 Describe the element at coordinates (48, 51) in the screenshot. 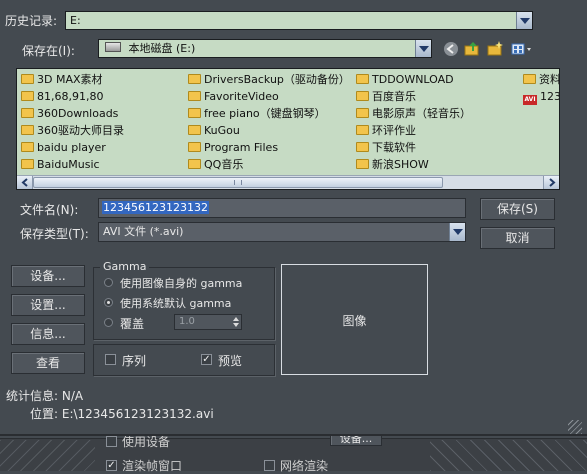

I see `save-in-label: 保存在(I):` at that location.